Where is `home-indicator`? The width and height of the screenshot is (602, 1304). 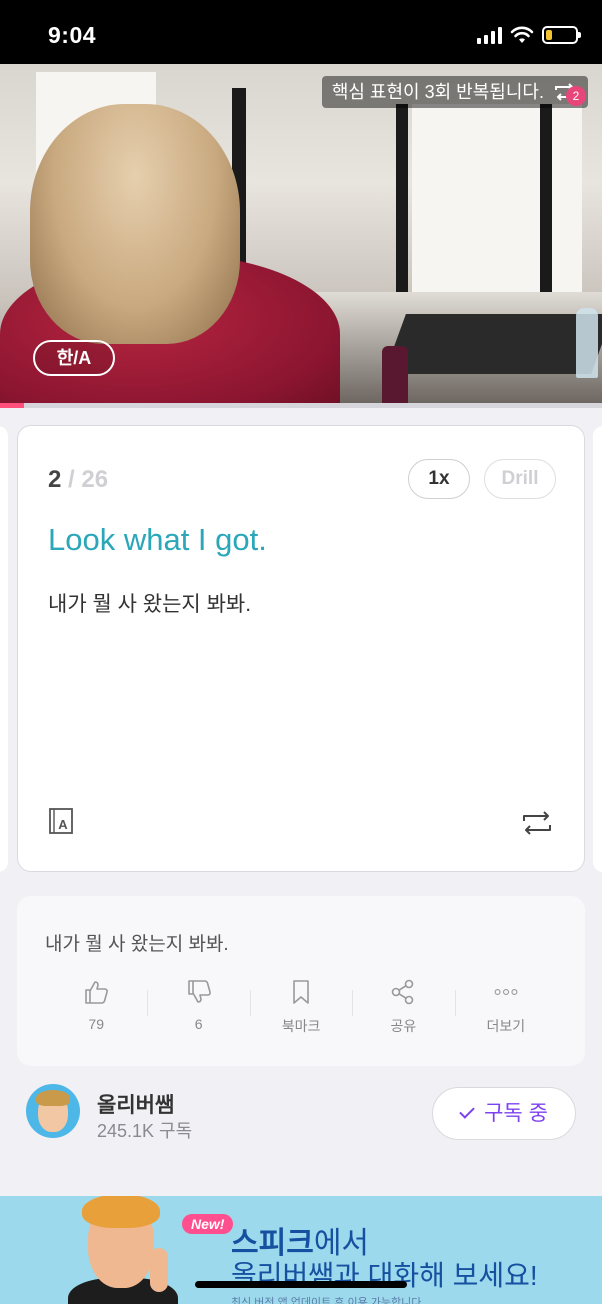 home-indicator is located at coordinates (301, 1284).